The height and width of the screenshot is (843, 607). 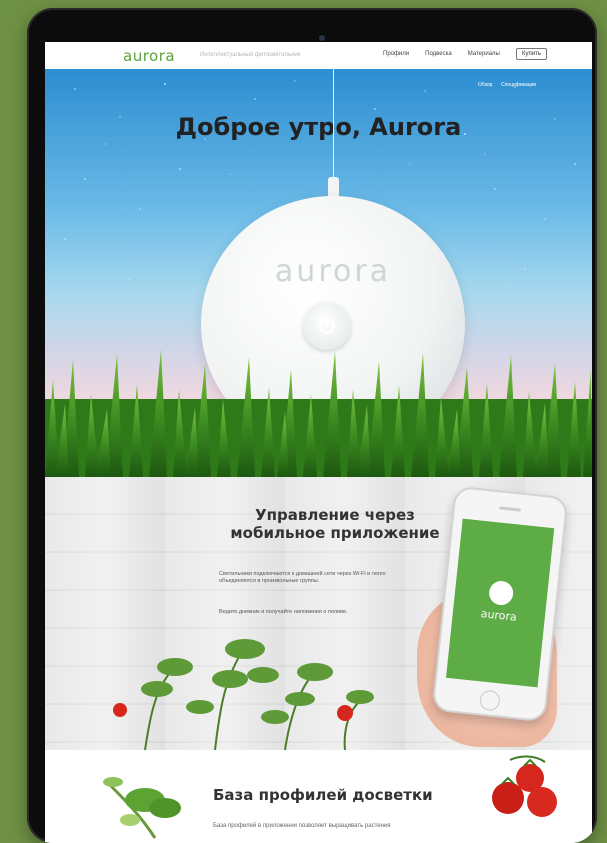 I want to click on app-title-line-1: Управление через, so click(x=335, y=515).